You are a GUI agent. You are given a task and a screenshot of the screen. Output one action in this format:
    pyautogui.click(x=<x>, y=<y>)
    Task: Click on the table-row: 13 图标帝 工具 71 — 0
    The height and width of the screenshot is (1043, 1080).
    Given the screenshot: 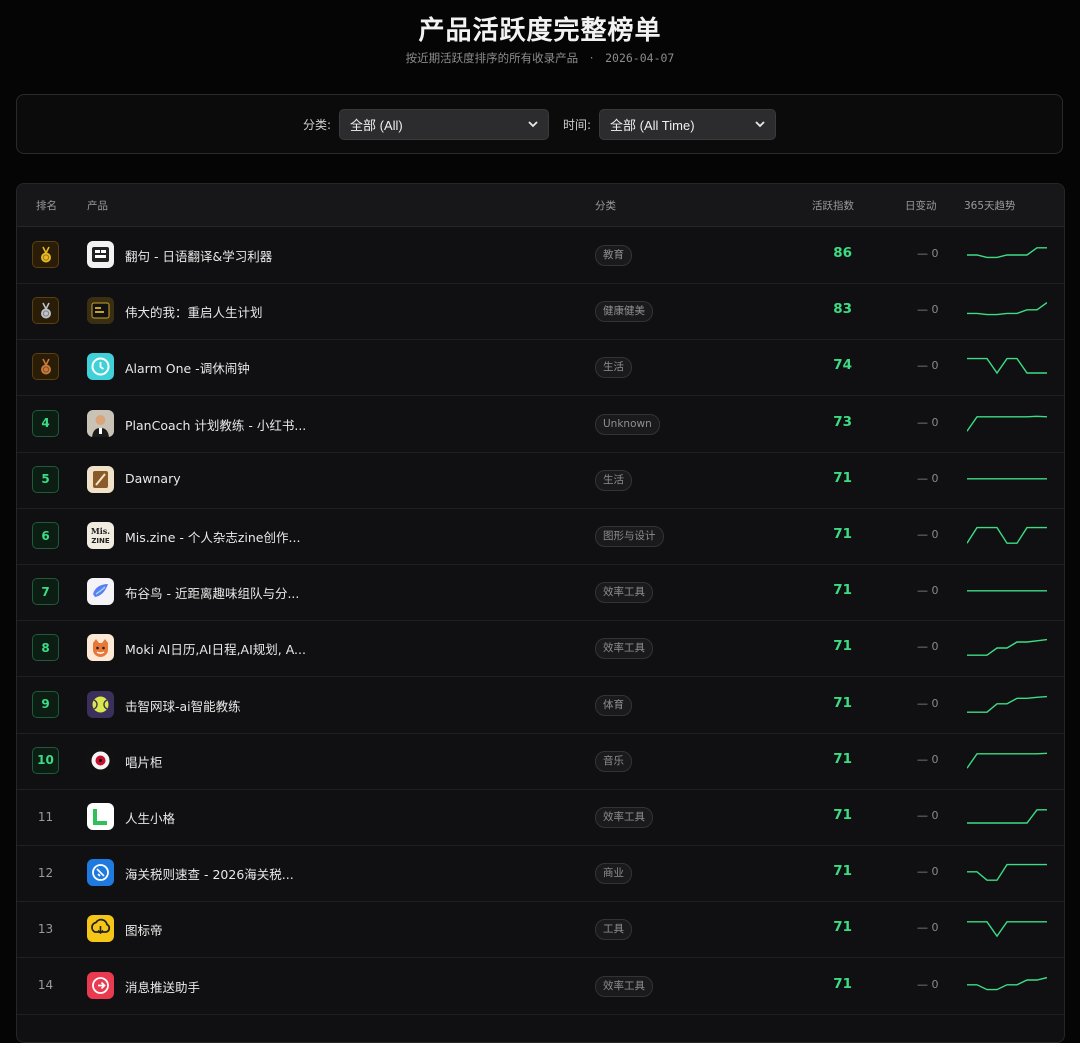 What is the action you would take?
    pyautogui.click(x=540, y=930)
    